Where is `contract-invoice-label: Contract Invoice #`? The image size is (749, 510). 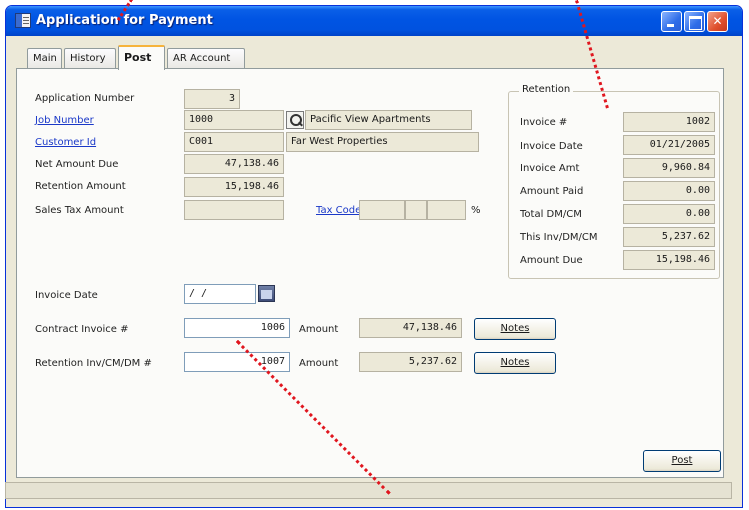 contract-invoice-label: Contract Invoice # is located at coordinates (82, 329).